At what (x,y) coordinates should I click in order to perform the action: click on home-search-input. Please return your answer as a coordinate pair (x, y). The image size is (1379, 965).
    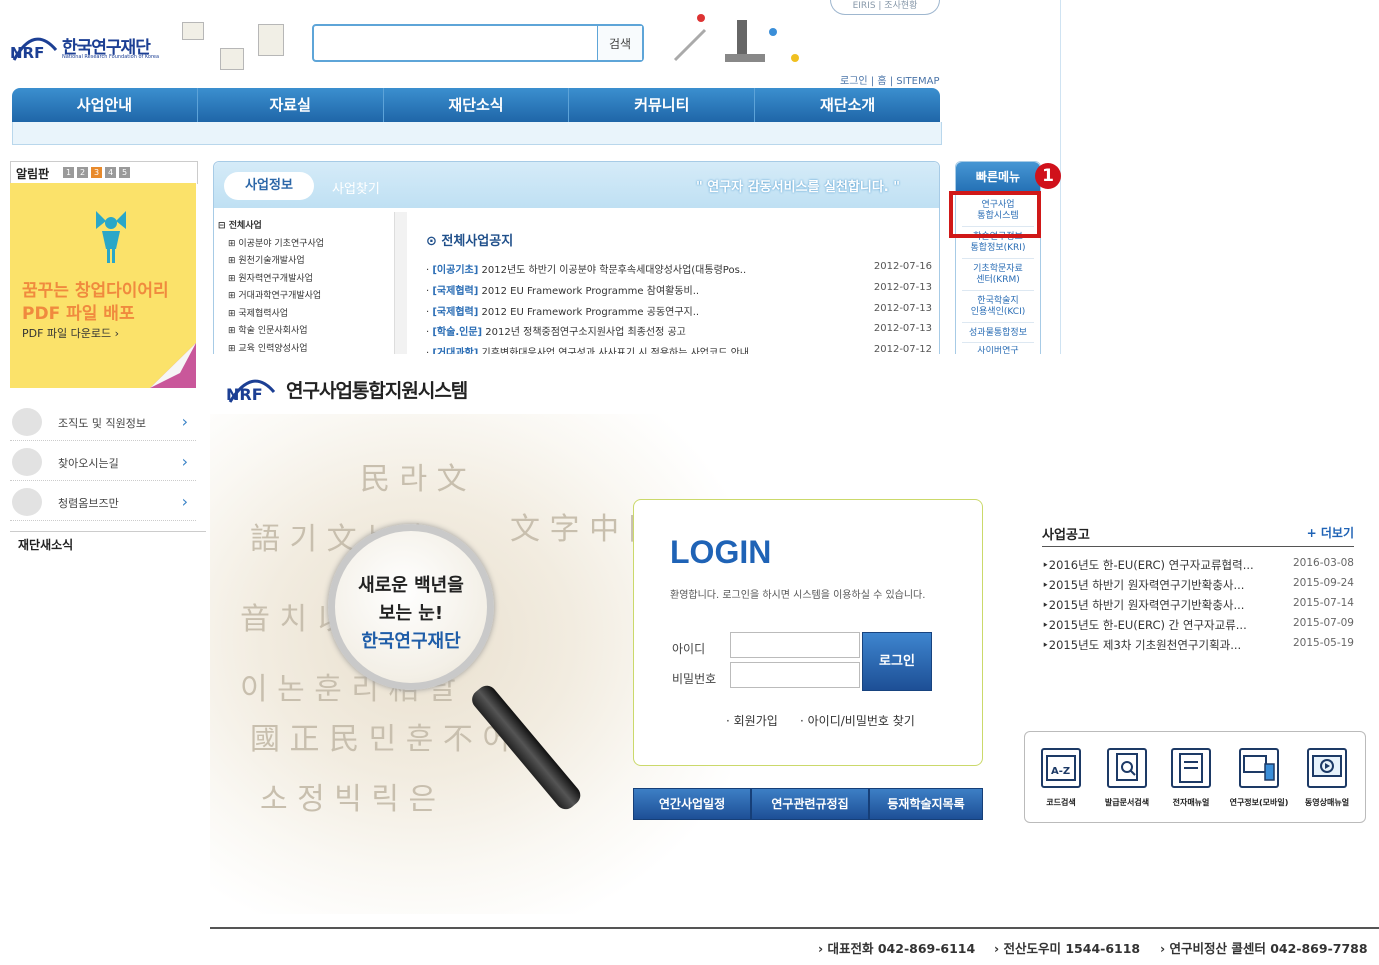
    Looking at the image, I should click on (458, 44).